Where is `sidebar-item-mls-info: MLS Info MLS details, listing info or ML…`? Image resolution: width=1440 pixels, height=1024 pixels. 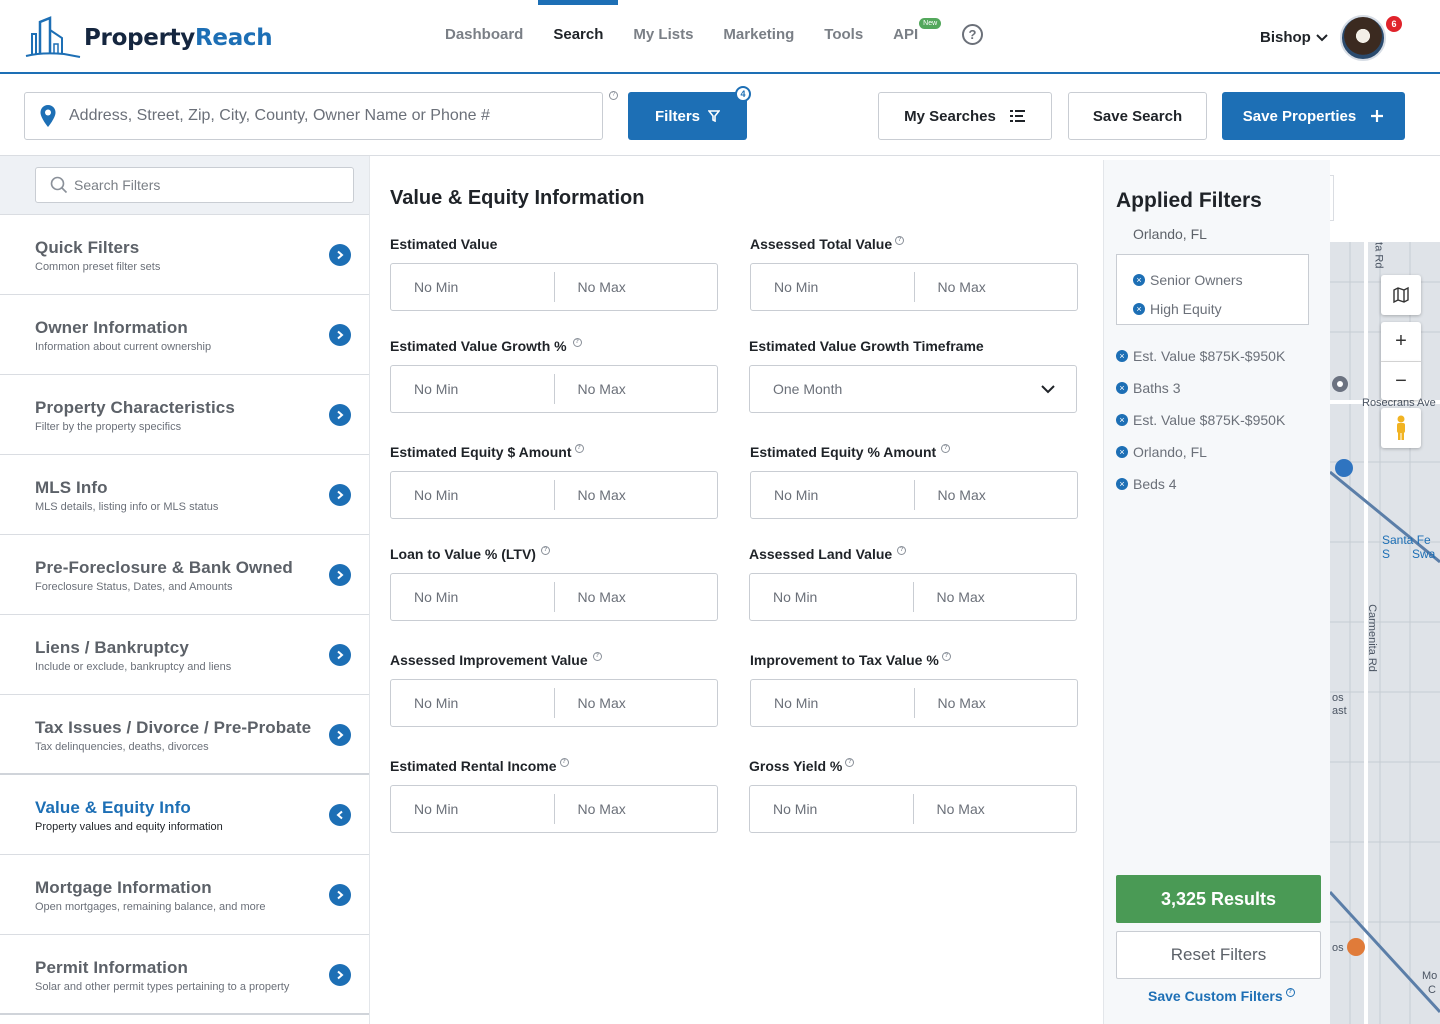 sidebar-item-mls-info: MLS Info MLS details, listing info or ML… is located at coordinates (184, 495).